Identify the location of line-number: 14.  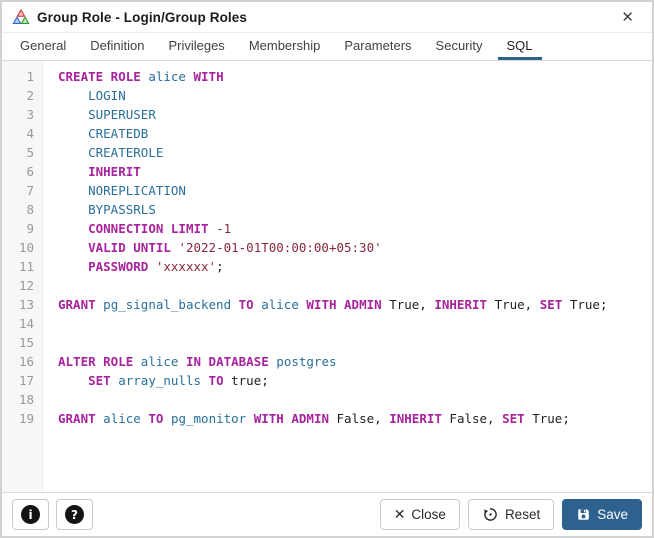
(26, 323).